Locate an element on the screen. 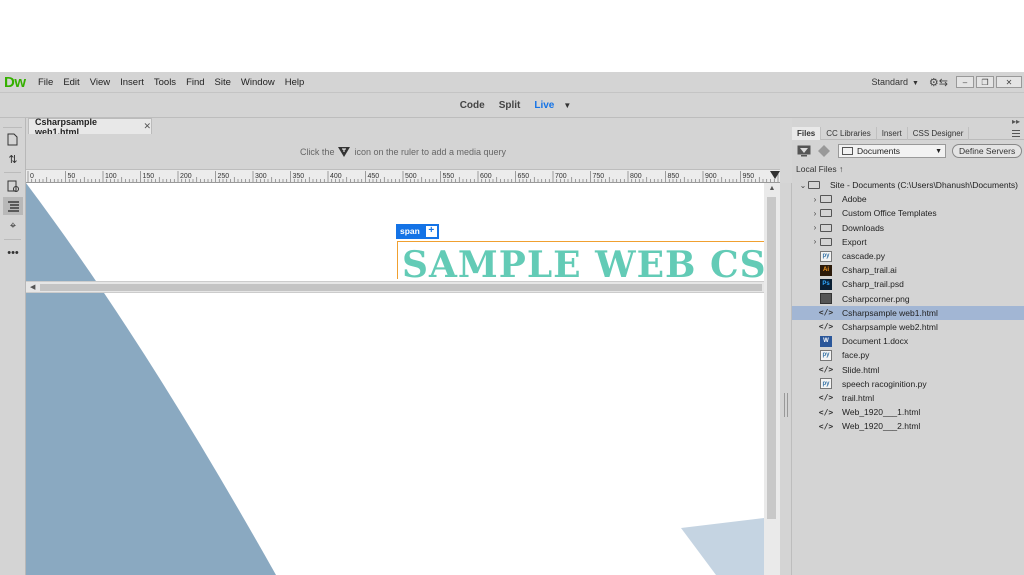  file-row: py cascade.py is located at coordinates (908, 256).